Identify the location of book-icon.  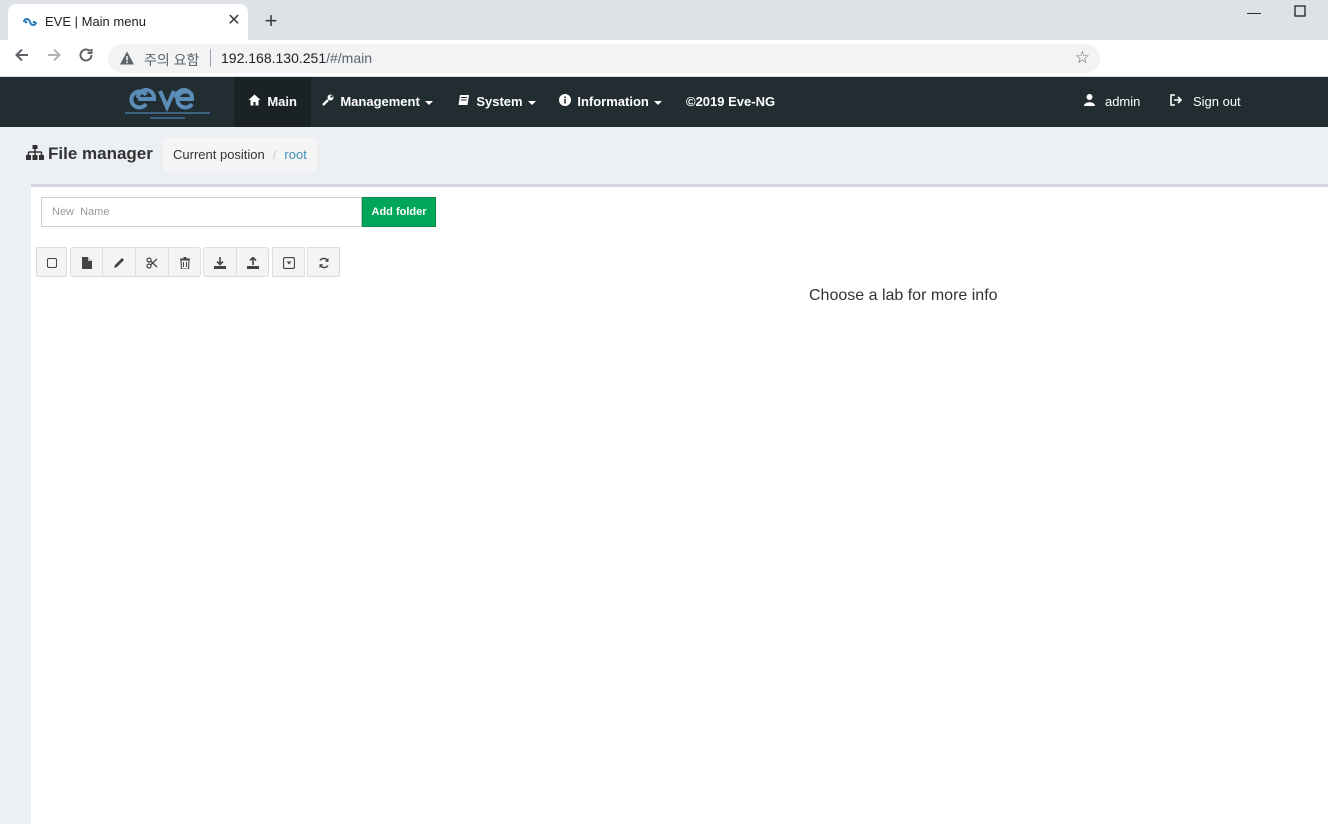
(465, 102).